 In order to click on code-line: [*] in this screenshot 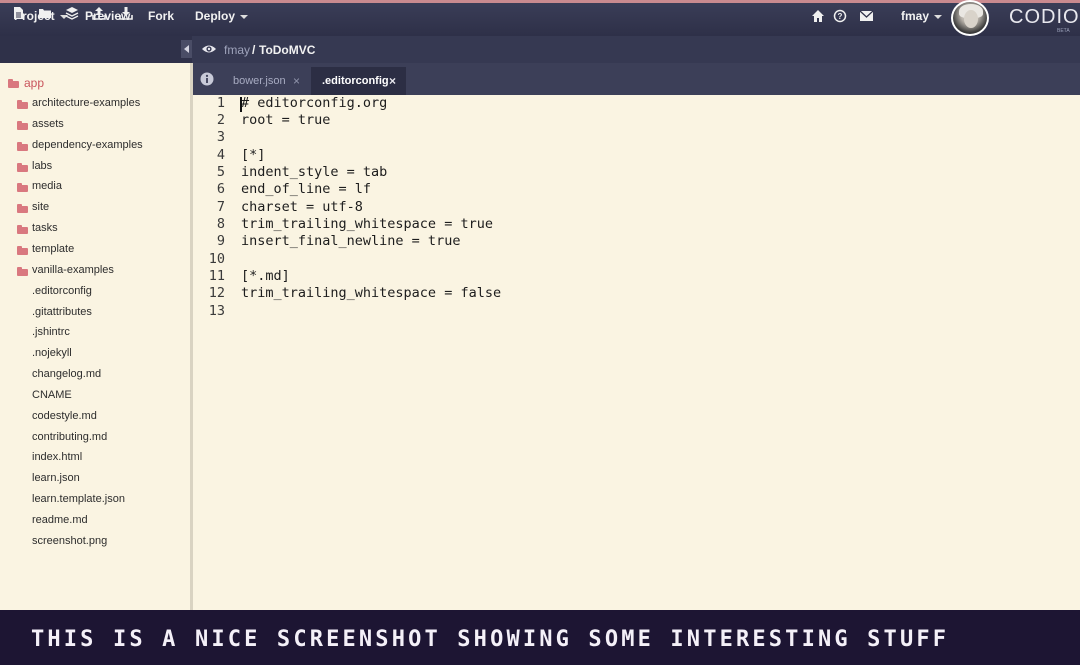, I will do `click(253, 155)`.